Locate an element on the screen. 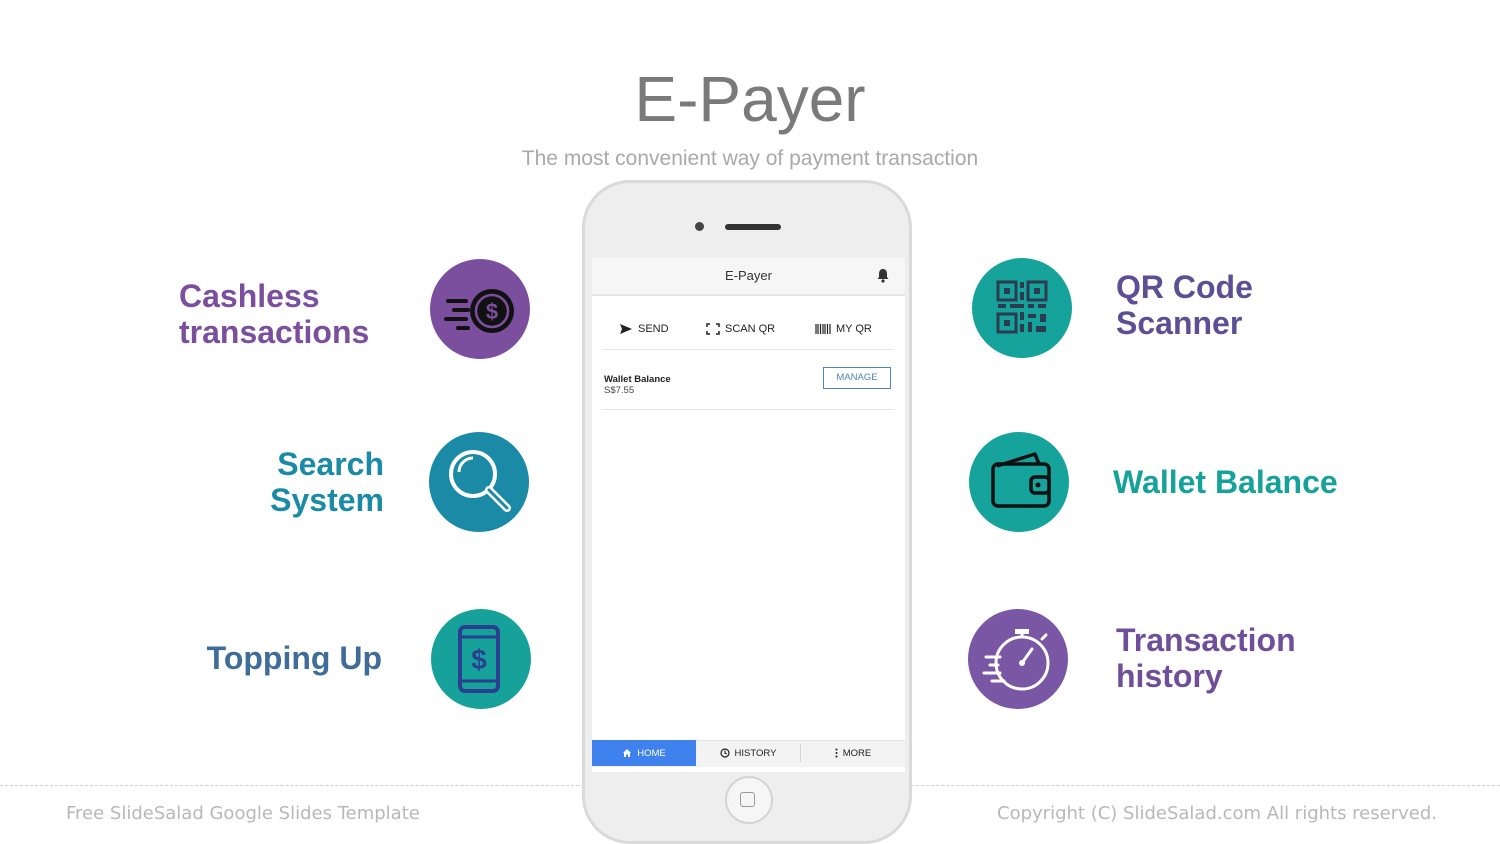  feature-topup-label: Topping Up is located at coordinates (281, 658).